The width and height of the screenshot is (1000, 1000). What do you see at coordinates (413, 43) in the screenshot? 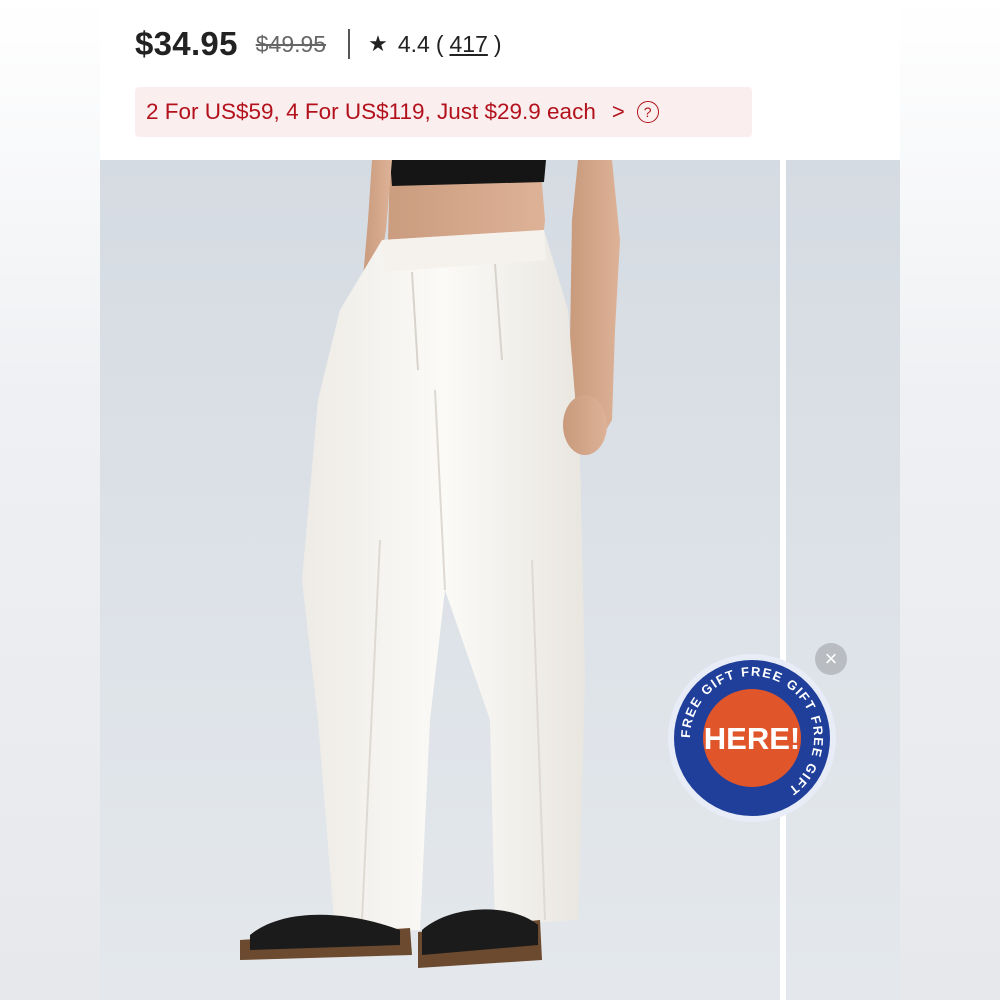
I see `rating-value: 4.4` at bounding box center [413, 43].